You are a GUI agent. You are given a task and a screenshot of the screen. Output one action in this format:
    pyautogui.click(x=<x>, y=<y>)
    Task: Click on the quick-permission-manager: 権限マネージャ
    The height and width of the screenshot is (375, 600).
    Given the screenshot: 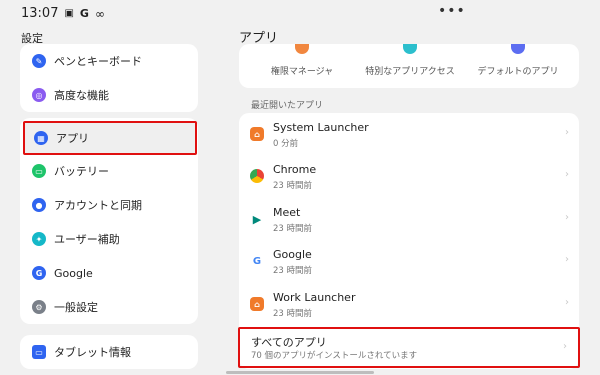 What is the action you would take?
    pyautogui.click(x=302, y=66)
    